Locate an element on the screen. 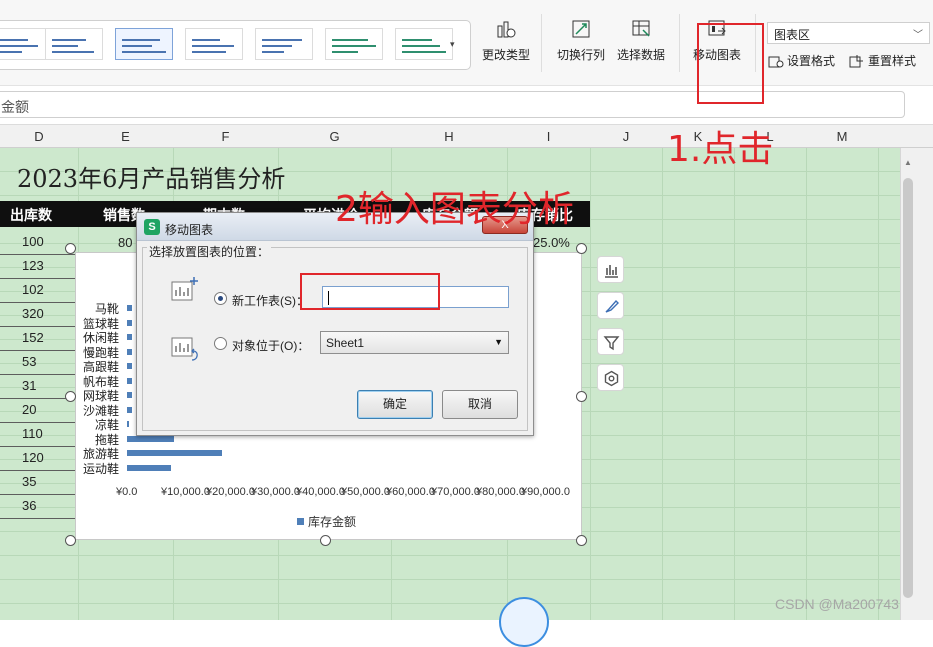 The image size is (933, 647). new-sheet-radio is located at coordinates (220, 298).